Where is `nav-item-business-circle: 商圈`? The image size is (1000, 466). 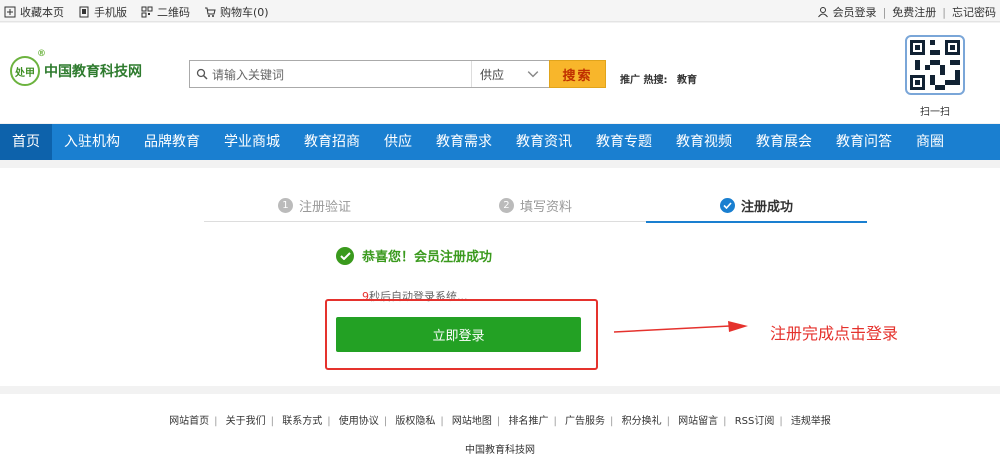 nav-item-business-circle: 商圈 is located at coordinates (930, 142).